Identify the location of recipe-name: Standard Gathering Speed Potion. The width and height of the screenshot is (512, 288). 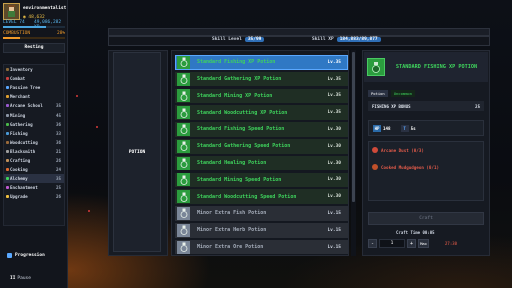
(244, 146).